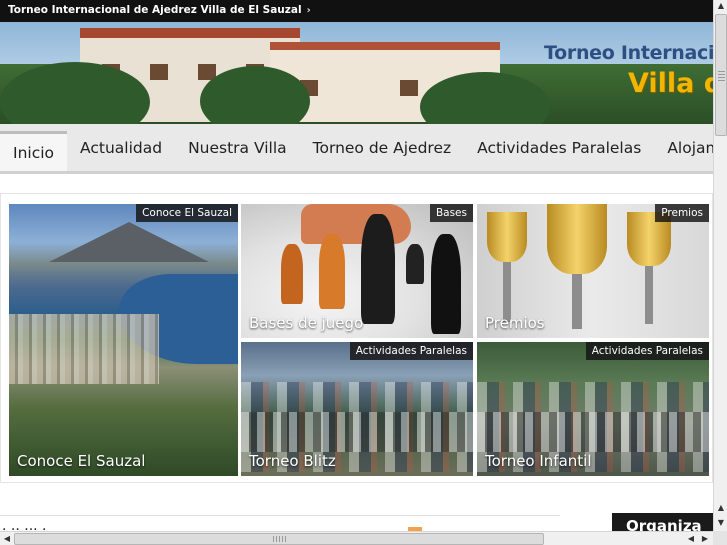  What do you see at coordinates (357, 271) in the screenshot?
I see `tile-bases-de-juego: Bases Bases de juego` at bounding box center [357, 271].